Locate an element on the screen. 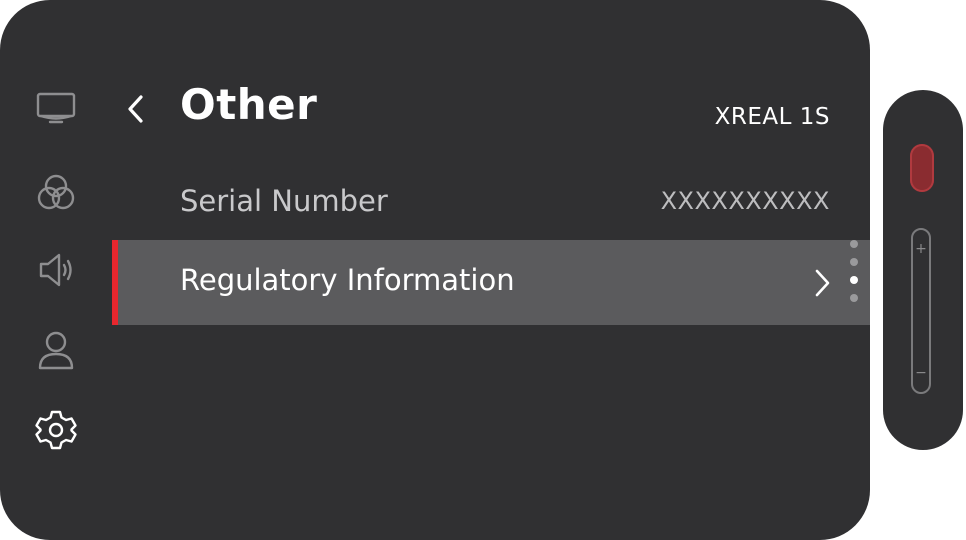  gear-icon is located at coordinates (56, 430).